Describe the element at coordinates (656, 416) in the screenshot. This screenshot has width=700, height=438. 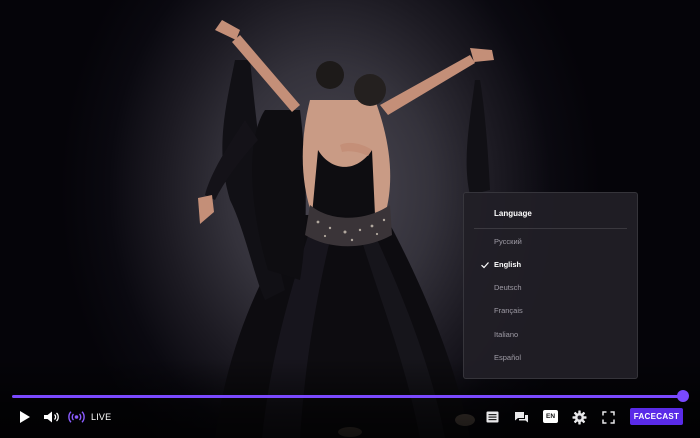
I see `facecast-brand-button: FACECAST` at that location.